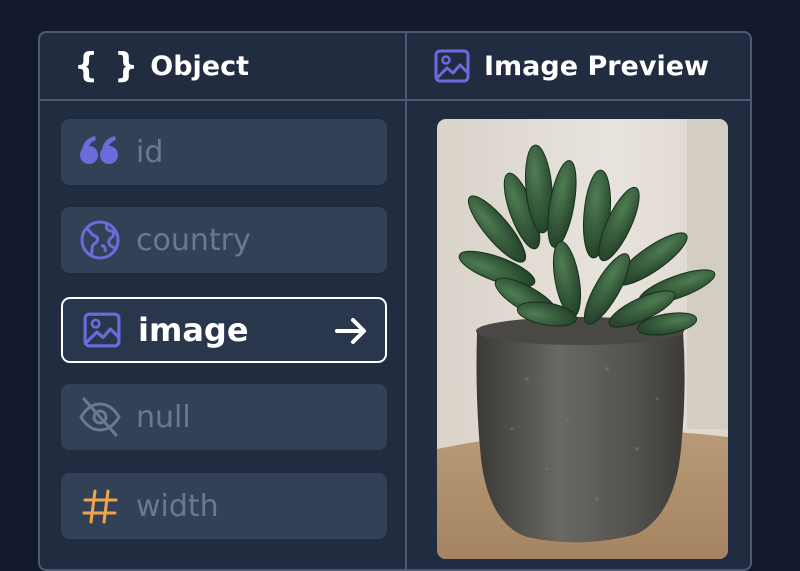 This screenshot has height=571, width=800. What do you see at coordinates (100, 417) in the screenshot?
I see `eye-off-icon` at bounding box center [100, 417].